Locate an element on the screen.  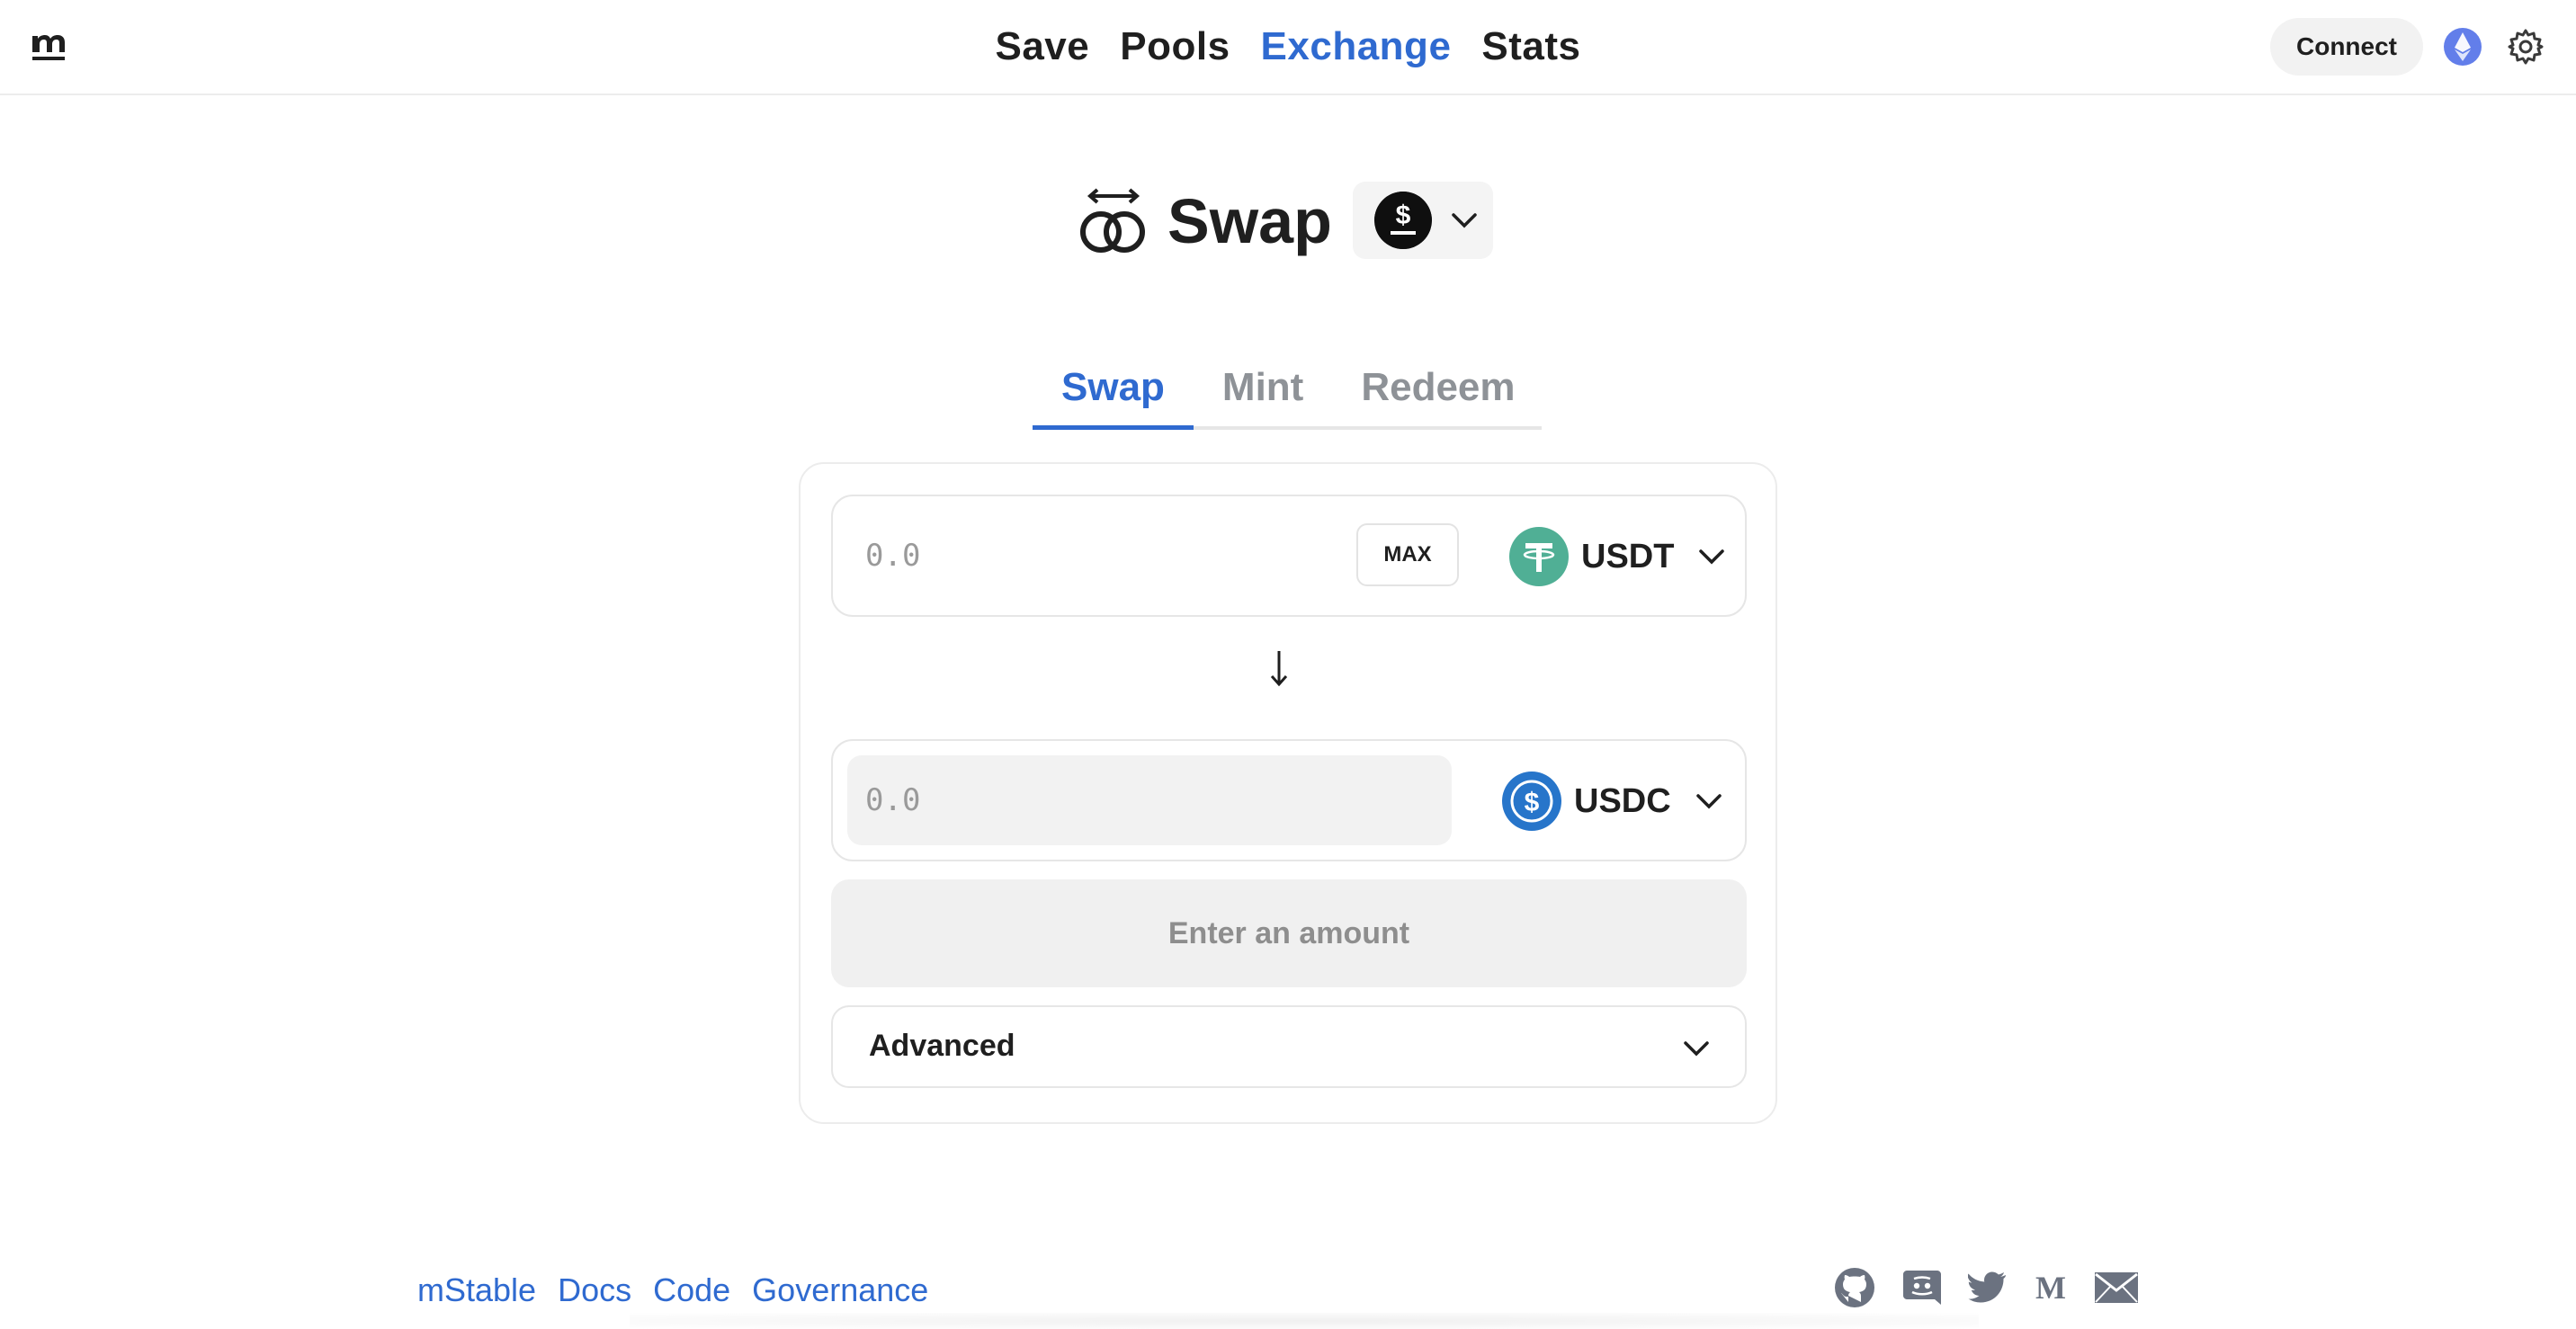
connect-button: Connect is located at coordinates (2346, 47).